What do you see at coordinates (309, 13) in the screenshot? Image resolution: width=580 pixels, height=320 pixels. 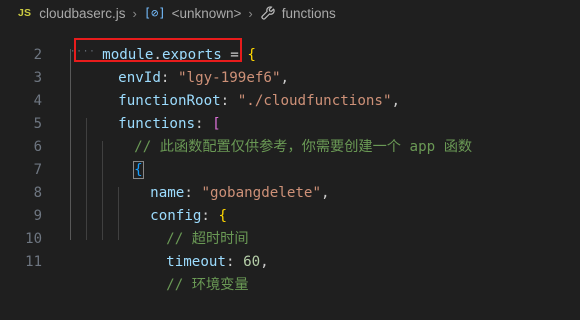 I see `breadcrumb-function-name: functions` at bounding box center [309, 13].